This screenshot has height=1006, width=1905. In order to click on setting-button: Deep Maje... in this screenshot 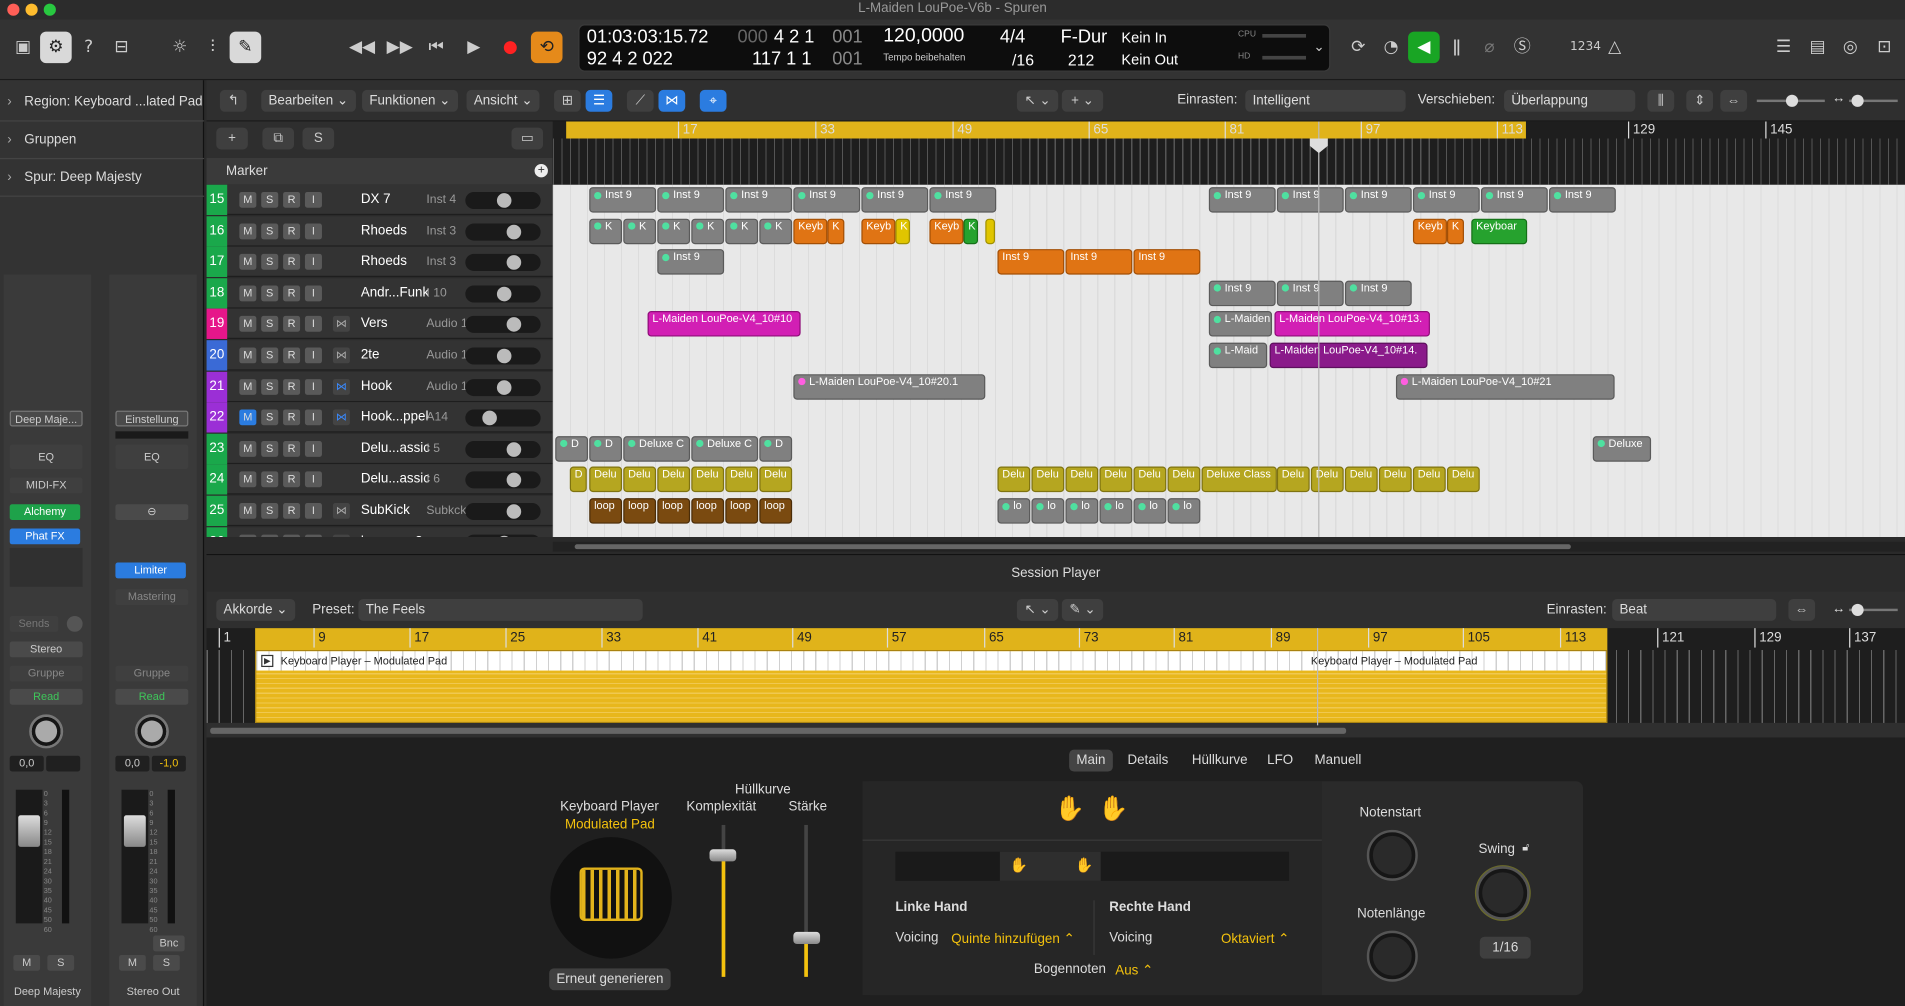, I will do `click(46, 418)`.